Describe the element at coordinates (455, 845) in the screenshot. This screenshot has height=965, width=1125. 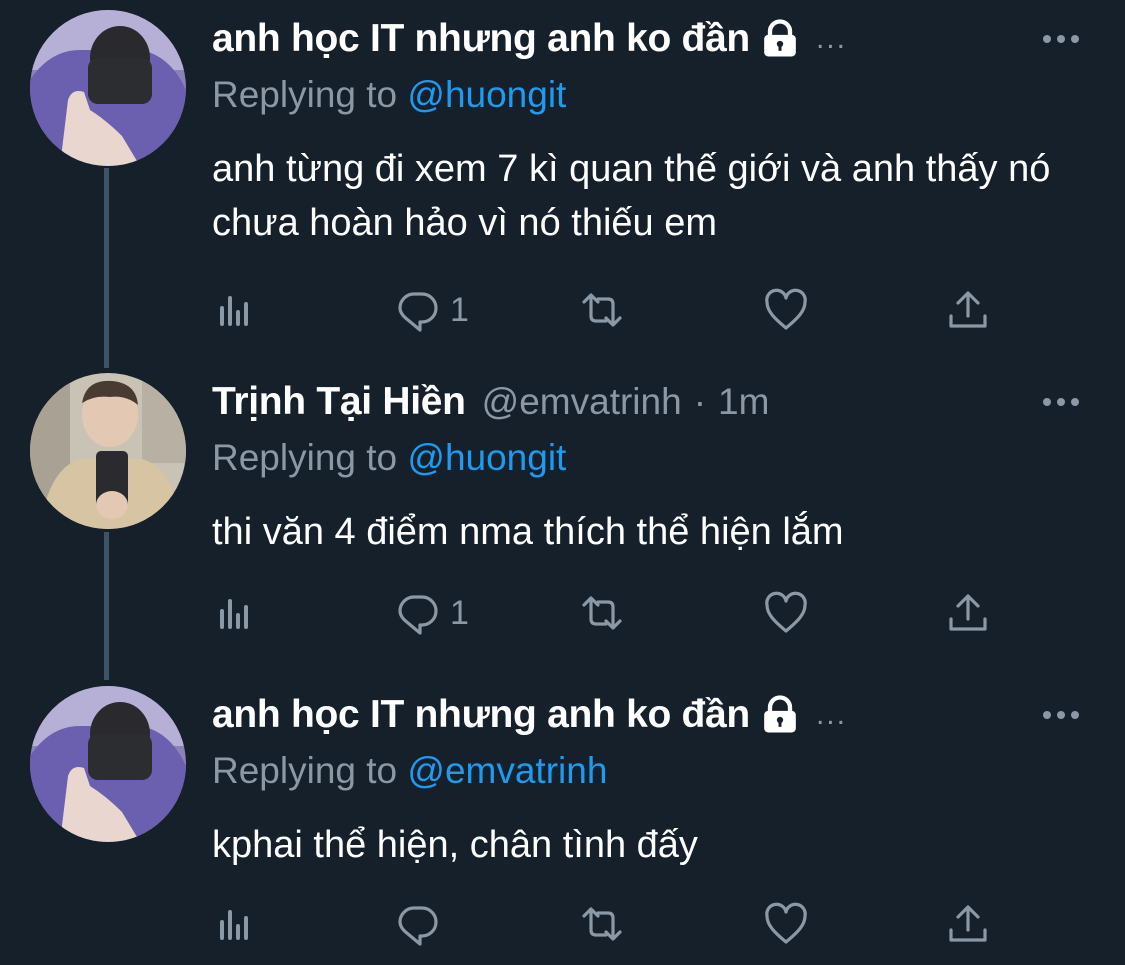
I see `tweet-text: kphai thể hiện, chân tình đấy` at that location.